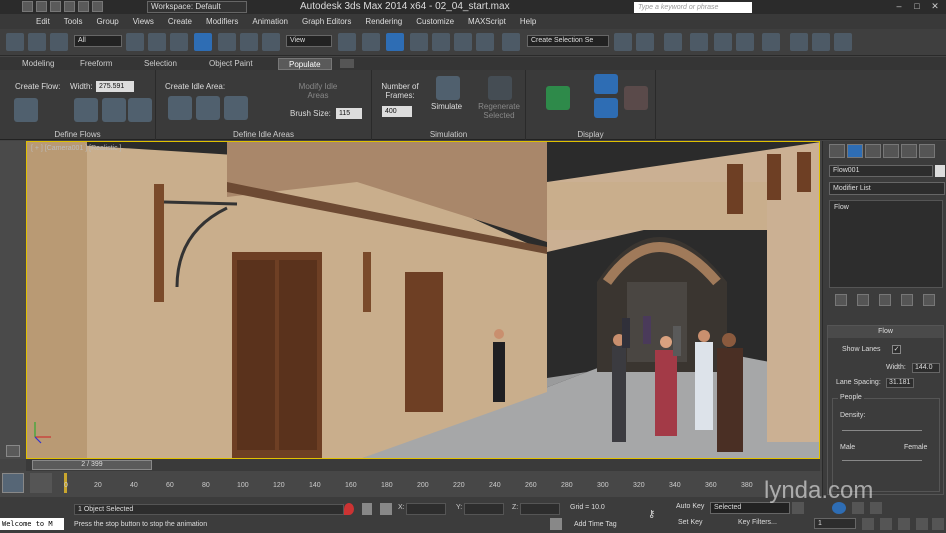  Describe the element at coordinates (882, 460) in the screenshot. I see `gender-slider` at that location.